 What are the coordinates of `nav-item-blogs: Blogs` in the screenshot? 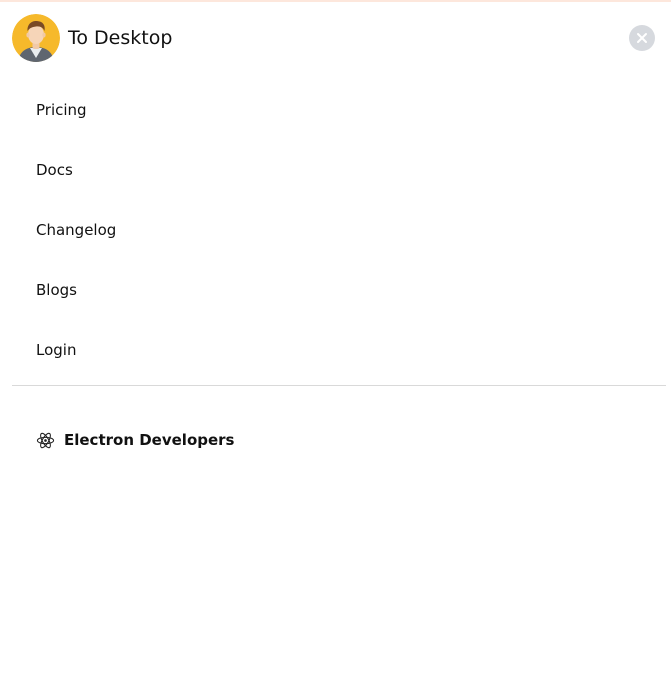 It's located at (76, 290).